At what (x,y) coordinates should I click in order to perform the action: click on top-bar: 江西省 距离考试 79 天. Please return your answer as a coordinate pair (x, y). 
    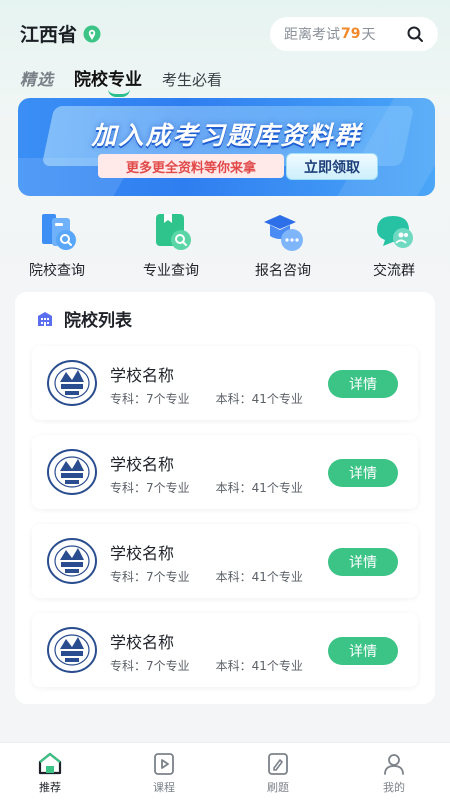
    Looking at the image, I should click on (225, 31).